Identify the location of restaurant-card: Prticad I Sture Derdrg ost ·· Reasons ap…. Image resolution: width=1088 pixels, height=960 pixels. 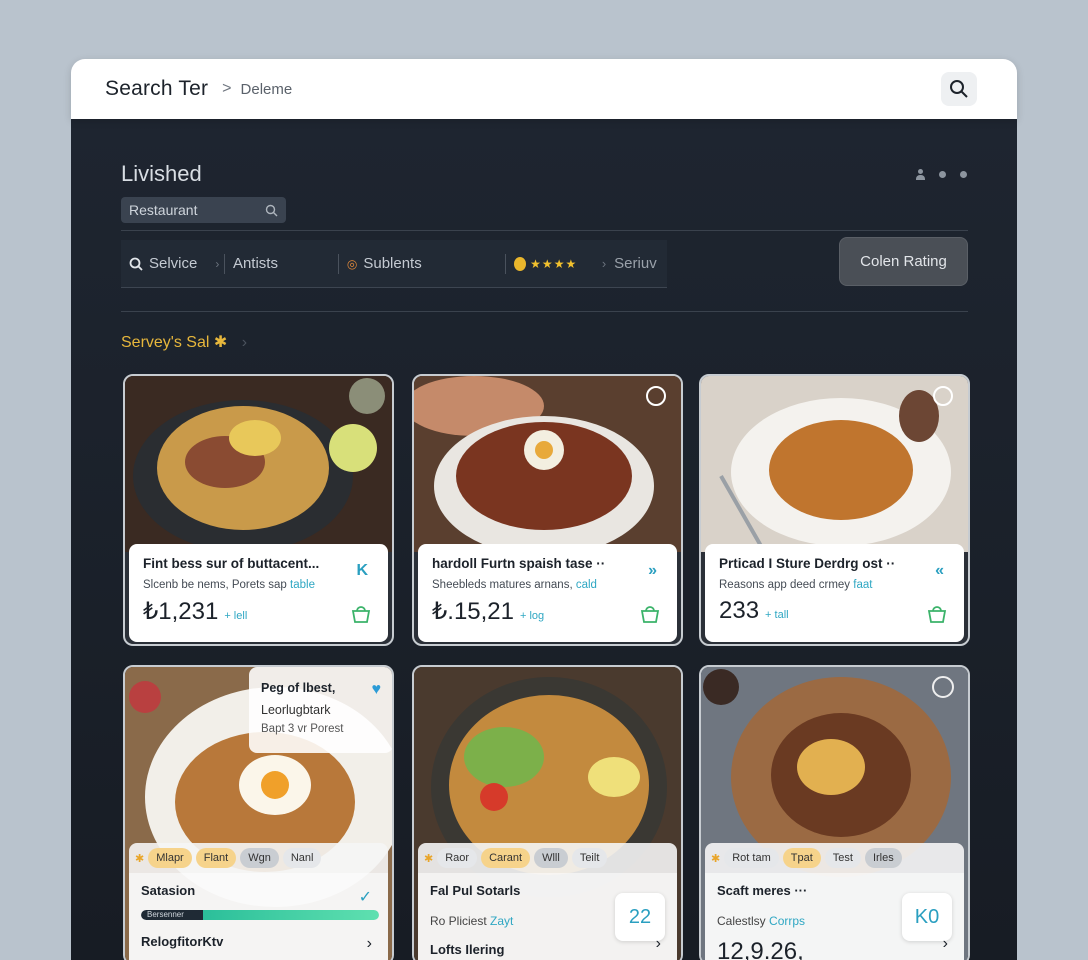
(834, 510).